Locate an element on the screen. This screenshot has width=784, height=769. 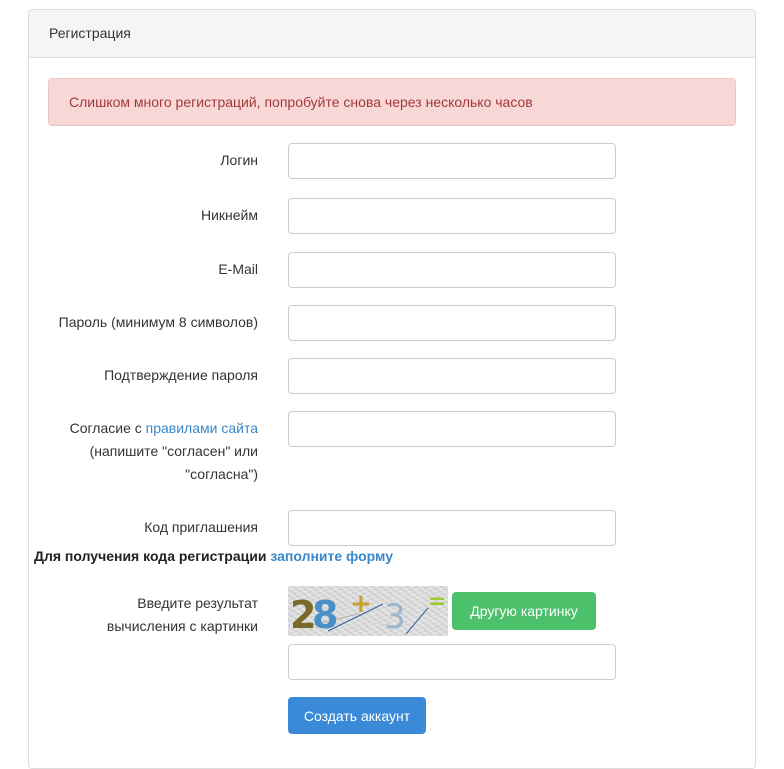
invite-code-label: Код приглашения is located at coordinates (201, 527).